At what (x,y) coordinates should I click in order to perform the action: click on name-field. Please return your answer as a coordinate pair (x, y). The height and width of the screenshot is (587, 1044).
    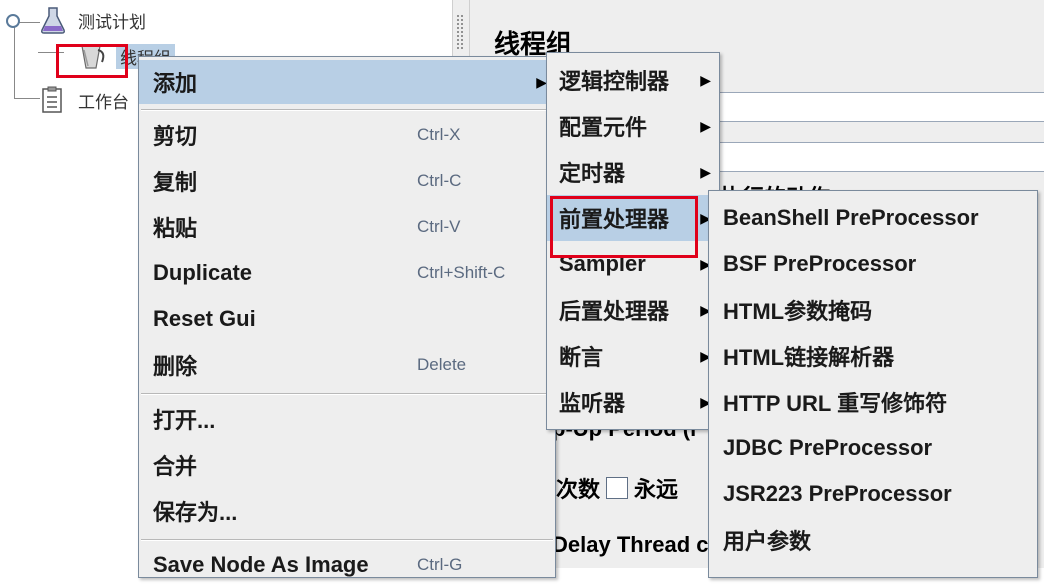
    Looking at the image, I should click on (877, 107).